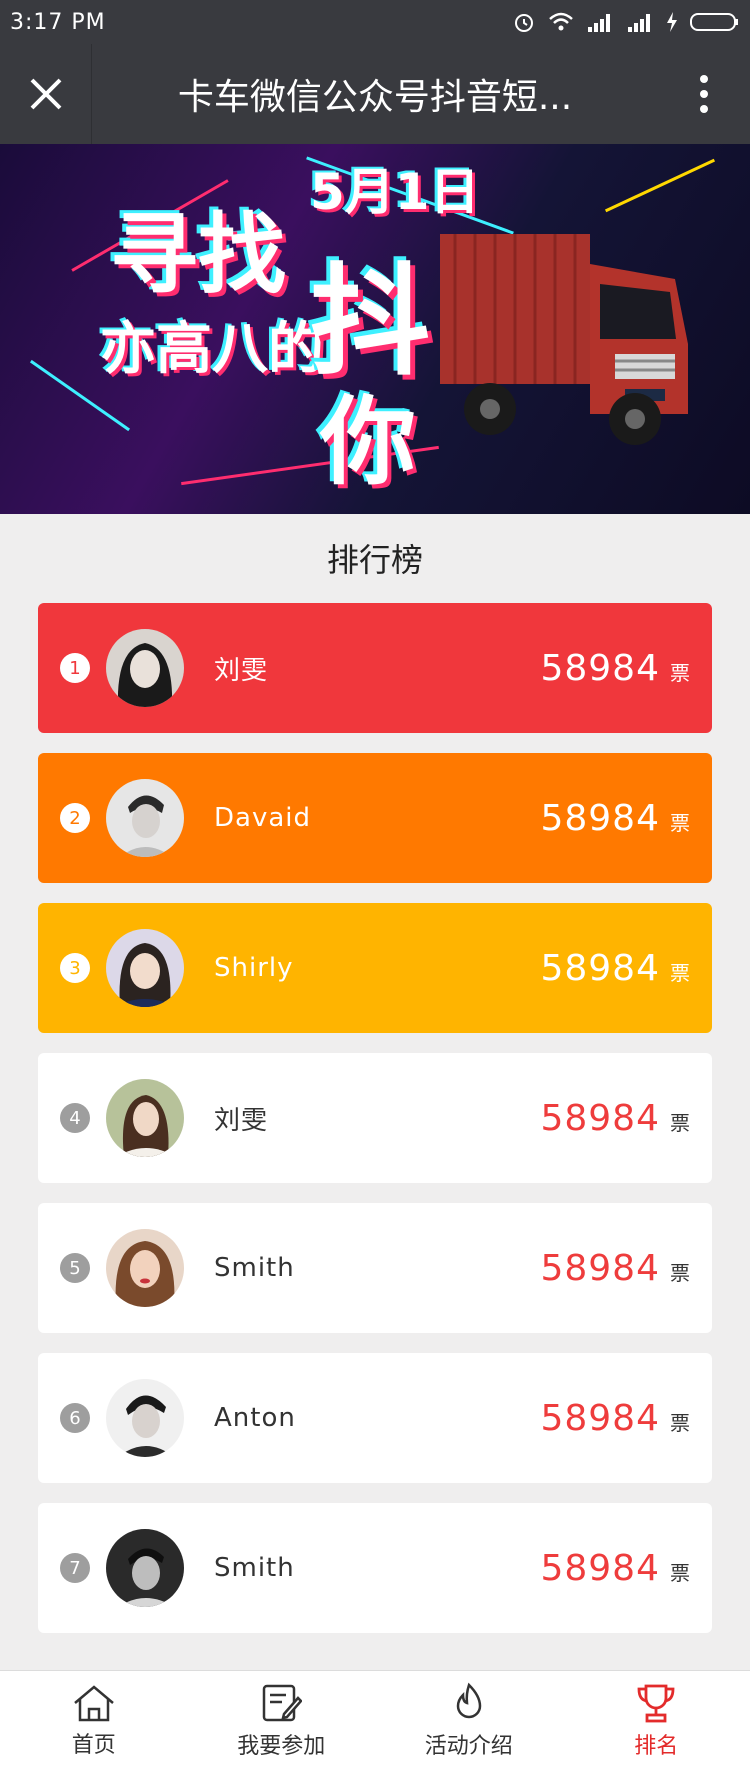  I want to click on ranking-row-1: 1 刘雯 58984 票, so click(375, 668).